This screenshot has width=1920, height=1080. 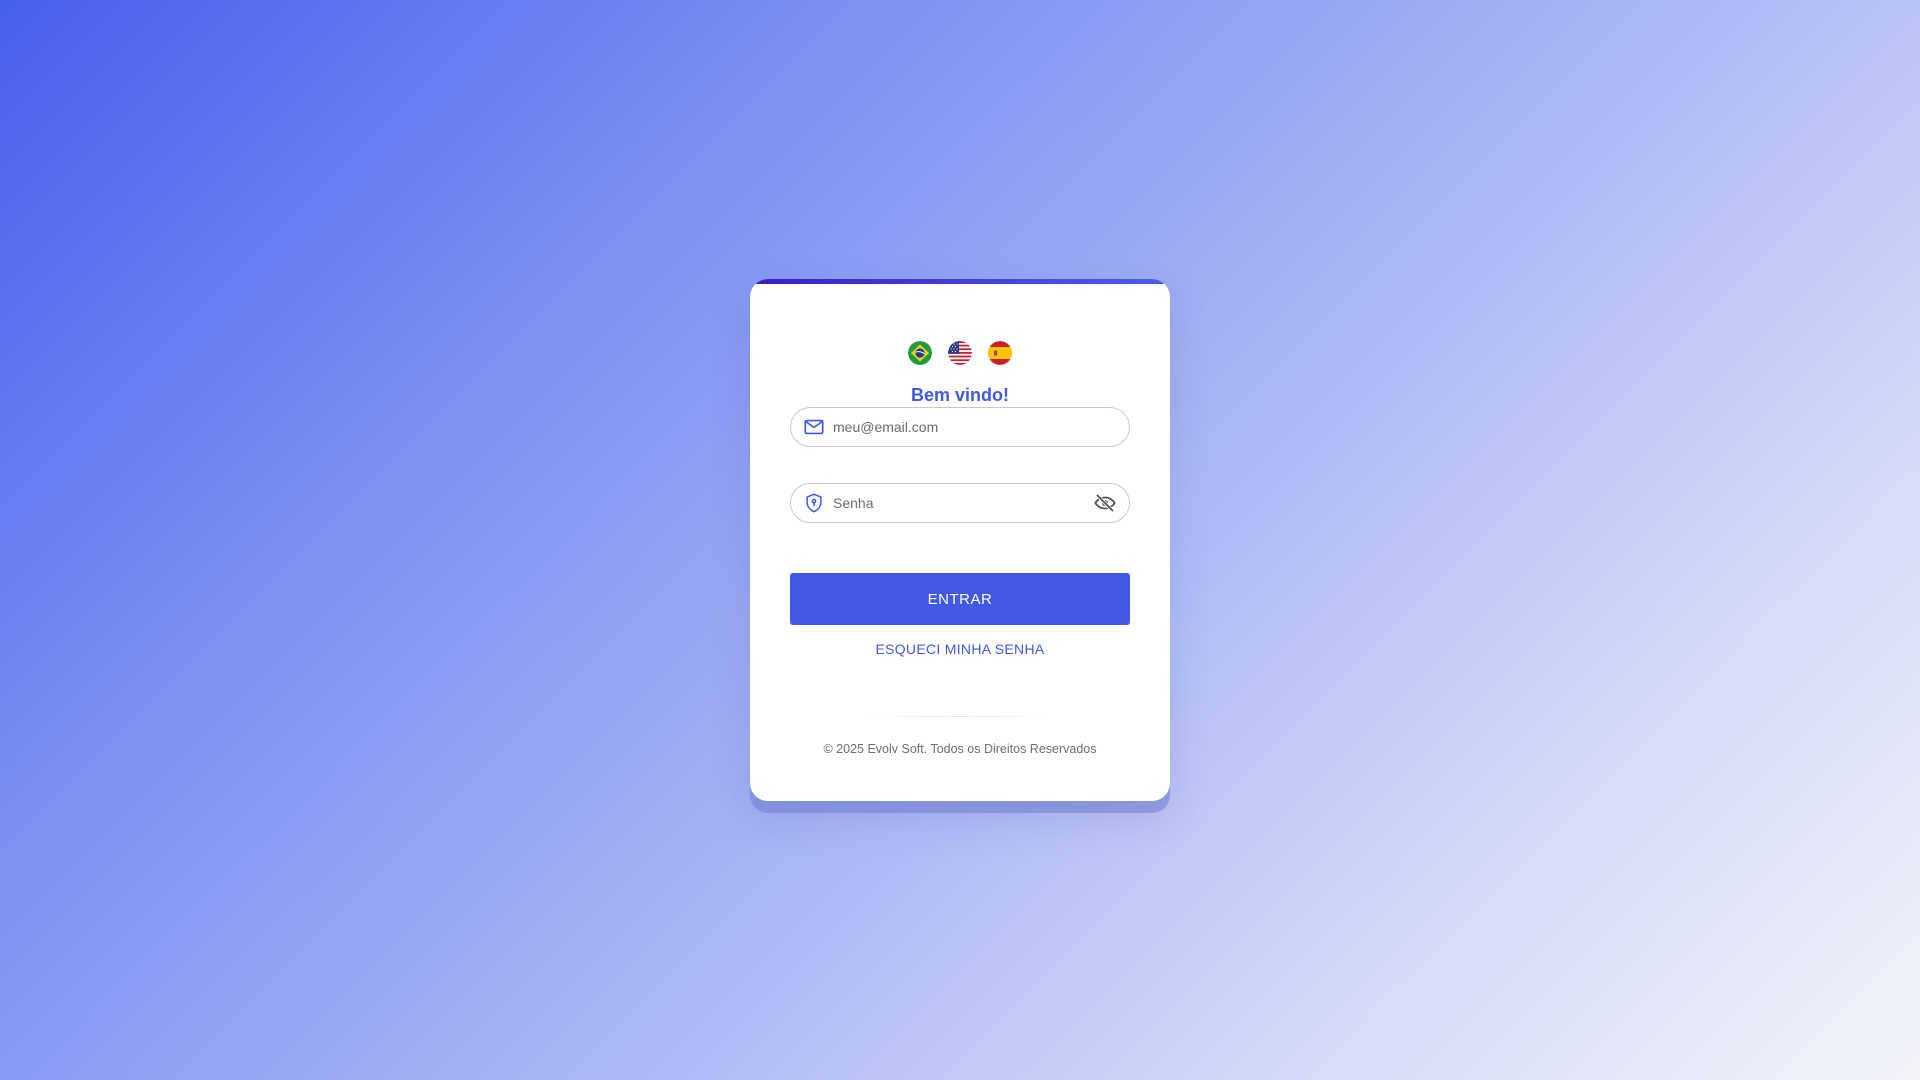 What do you see at coordinates (981, 427) in the screenshot?
I see `email-input` at bounding box center [981, 427].